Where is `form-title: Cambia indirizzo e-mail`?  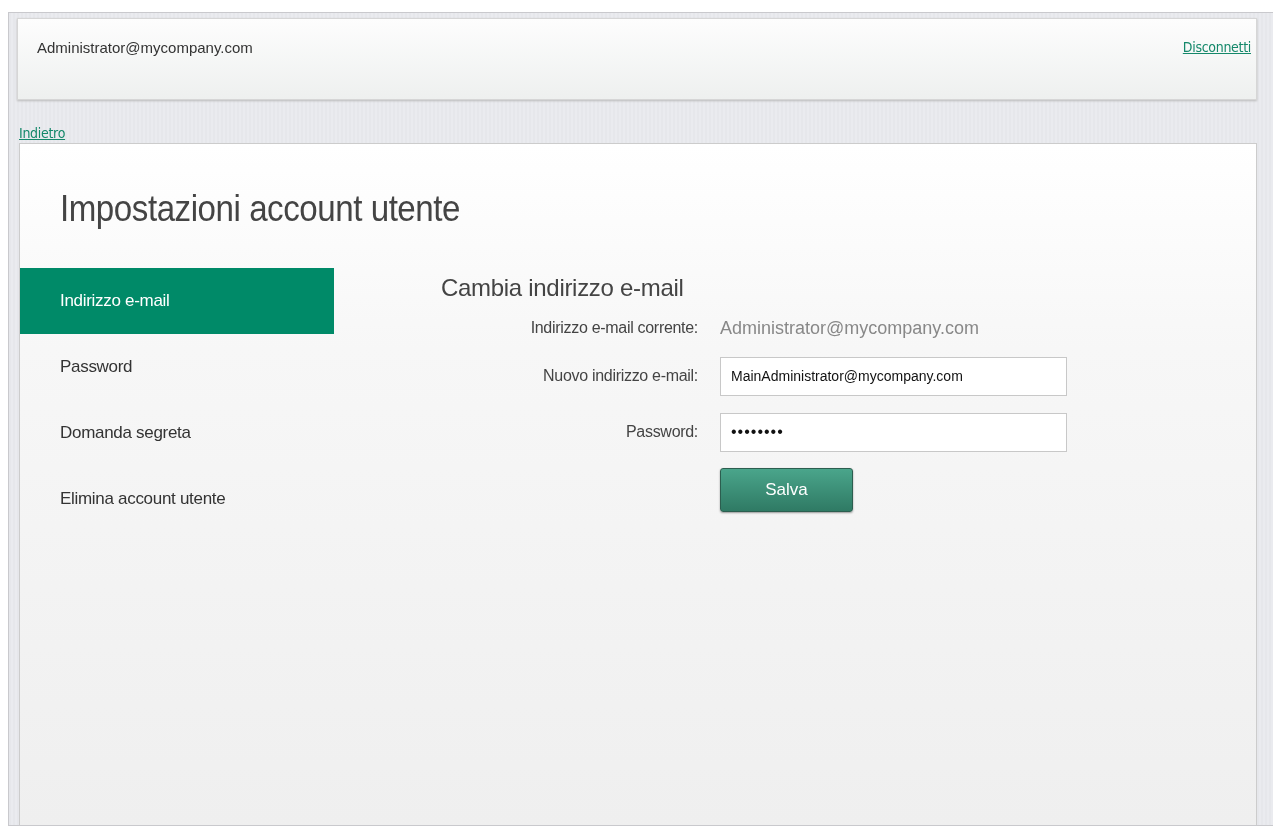 form-title: Cambia indirizzo e-mail is located at coordinates (563, 288).